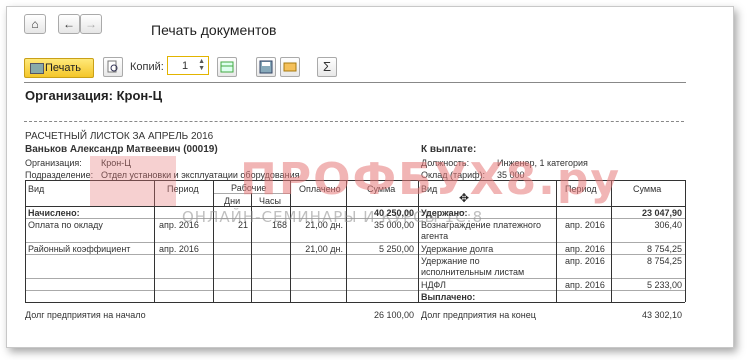 This screenshot has width=750, height=360. I want to click on dept-label: Подразделение:, so click(59, 175).